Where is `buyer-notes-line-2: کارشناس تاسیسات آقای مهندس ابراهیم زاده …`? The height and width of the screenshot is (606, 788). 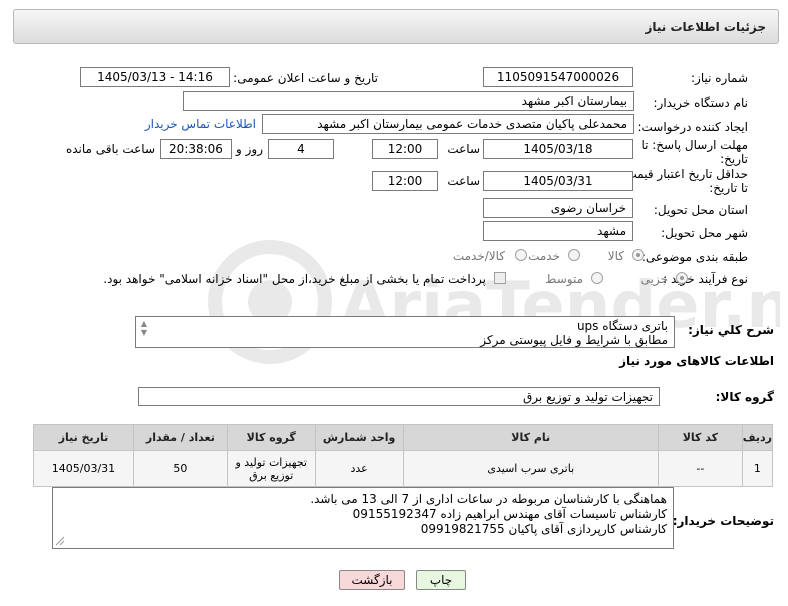 buyer-notes-line-2: کارشناس تاسیسات آقای مهندس ابراهیم زاده … is located at coordinates (509, 514).